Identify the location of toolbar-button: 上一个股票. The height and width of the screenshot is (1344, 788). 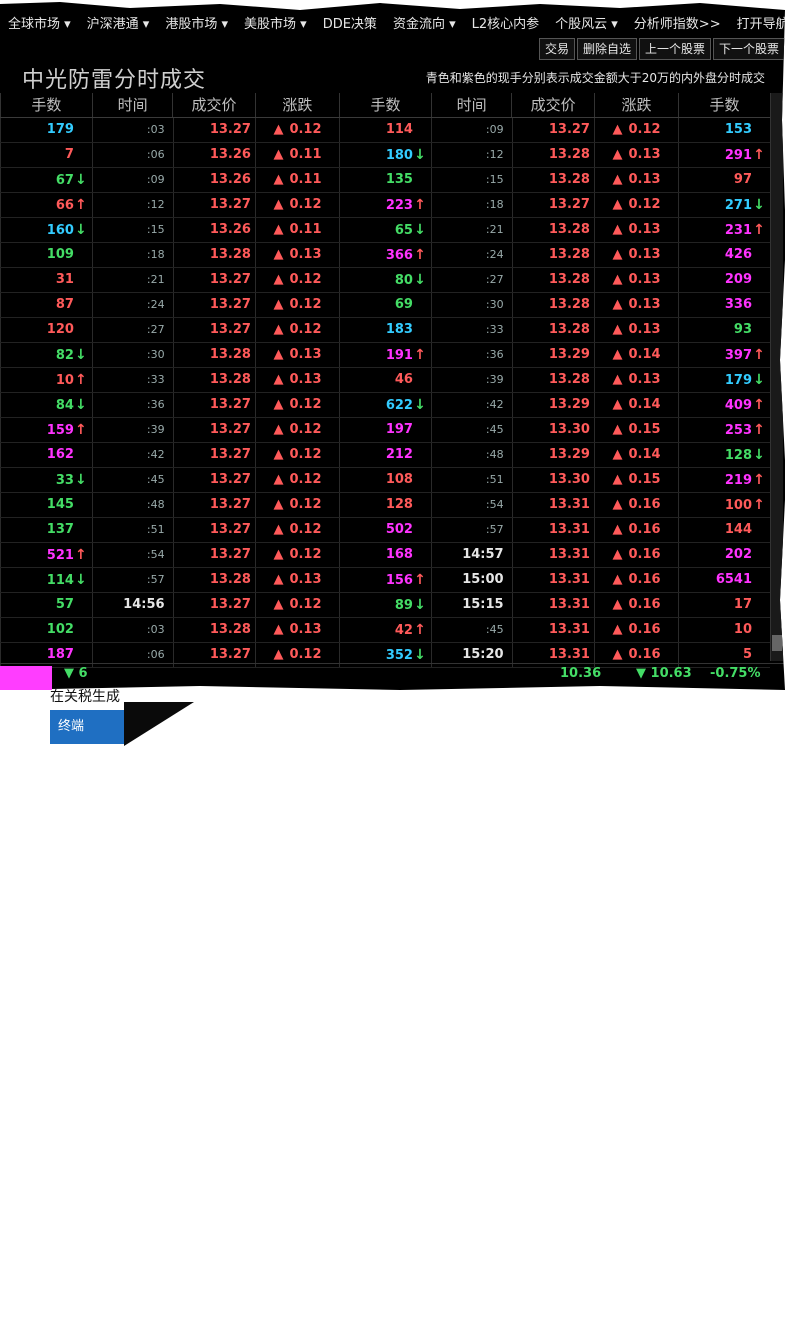
(674, 49).